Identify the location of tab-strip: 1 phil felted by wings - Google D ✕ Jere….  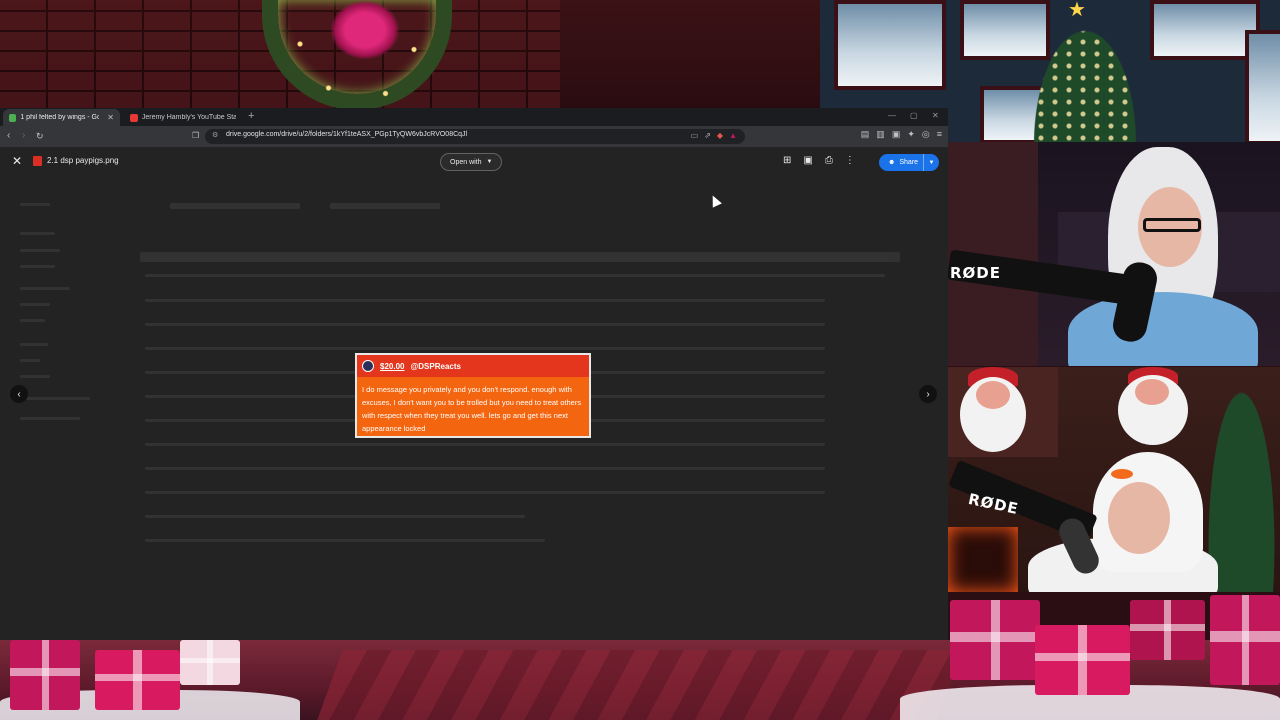
(474, 117).